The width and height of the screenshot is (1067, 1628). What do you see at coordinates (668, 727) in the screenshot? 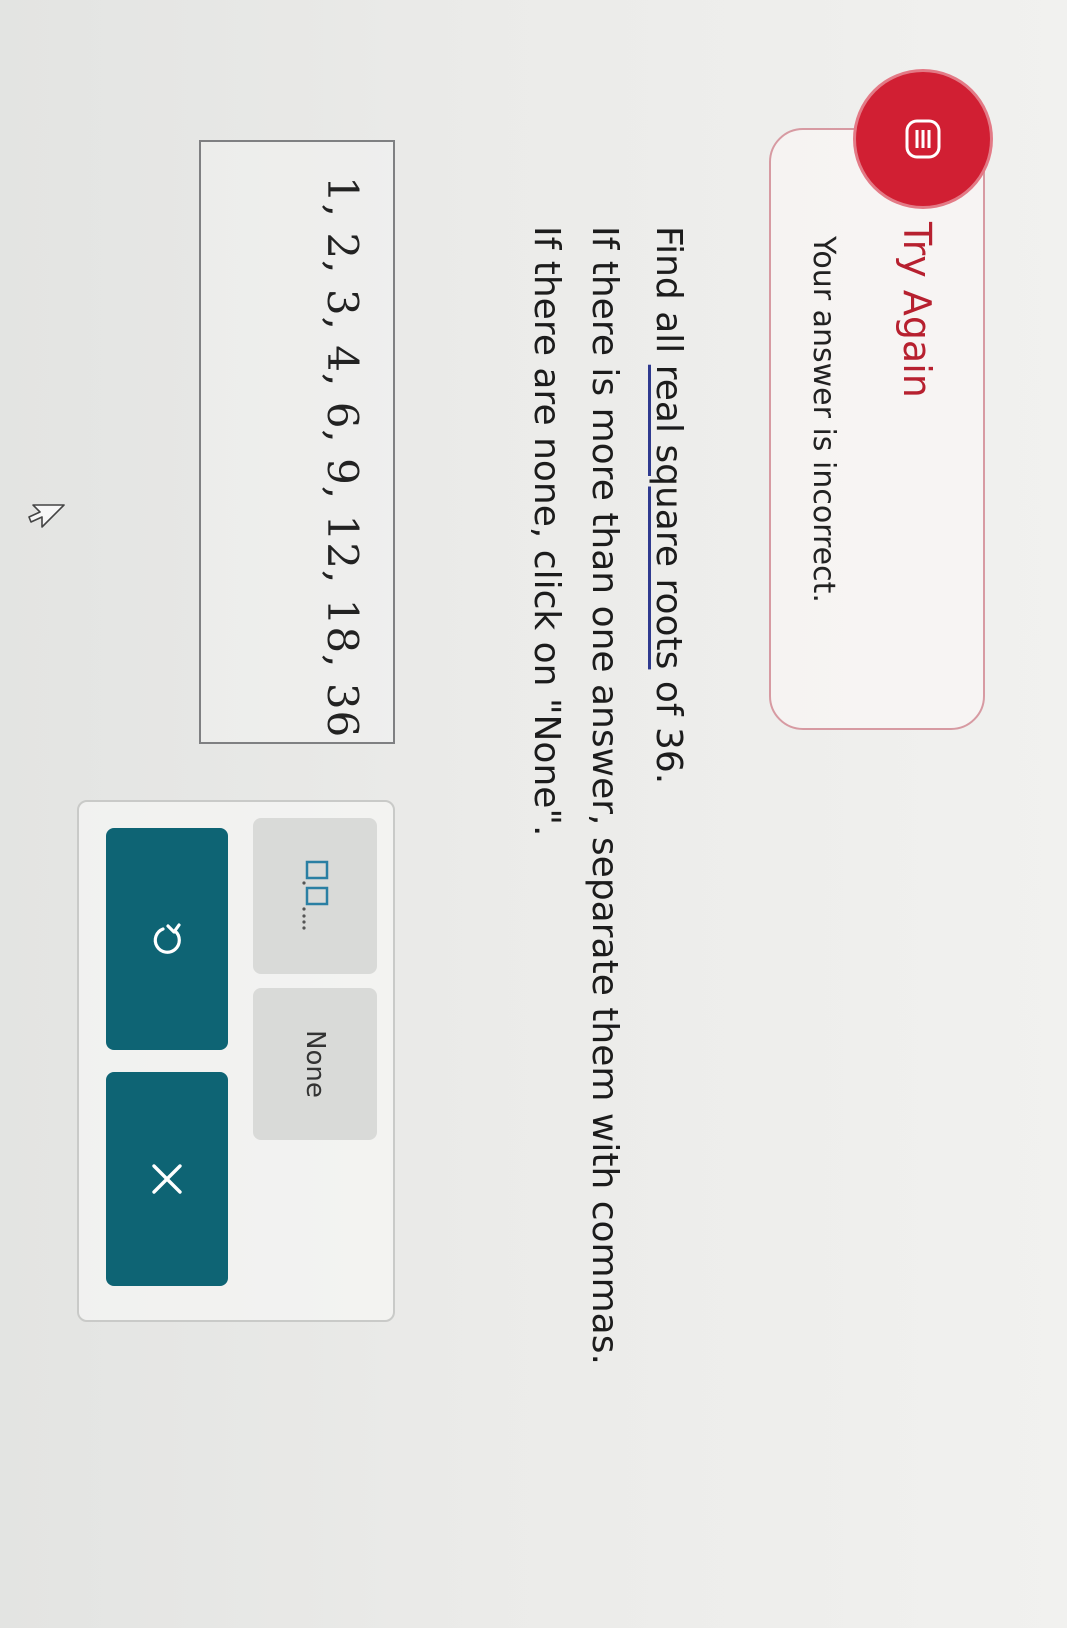
I see `question-suffix: of 36.` at bounding box center [668, 727].